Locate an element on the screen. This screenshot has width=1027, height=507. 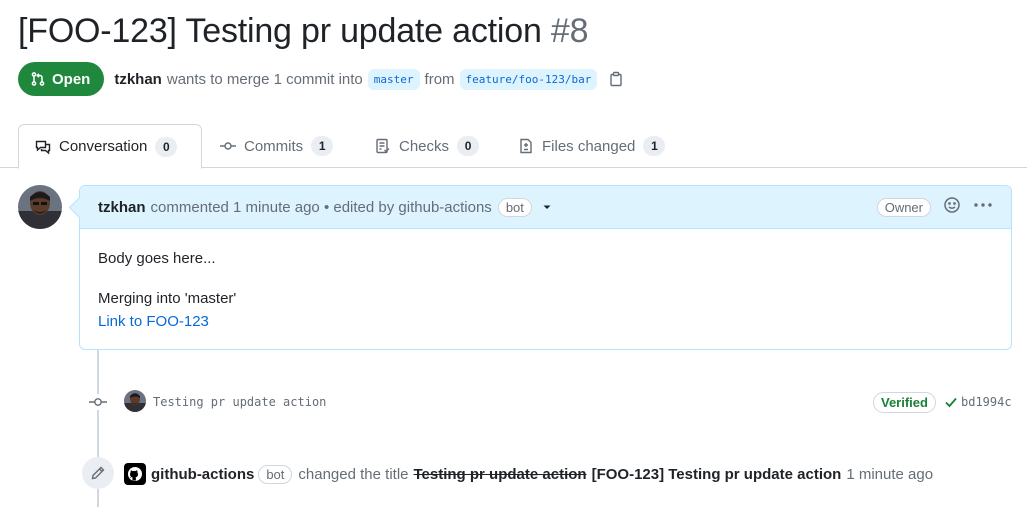
tab-commits: Commits 1 is located at coordinates (276, 146).